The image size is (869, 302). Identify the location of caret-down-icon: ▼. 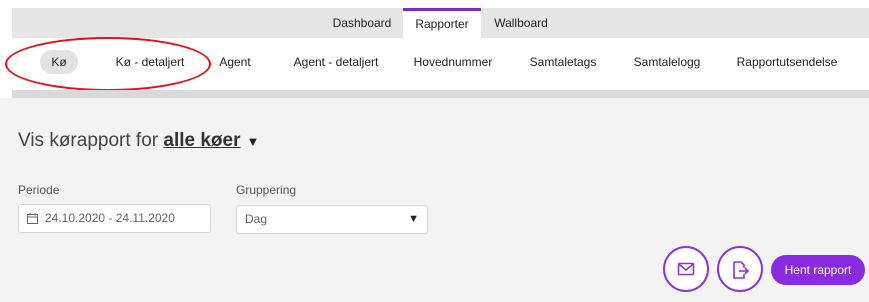
(252, 141).